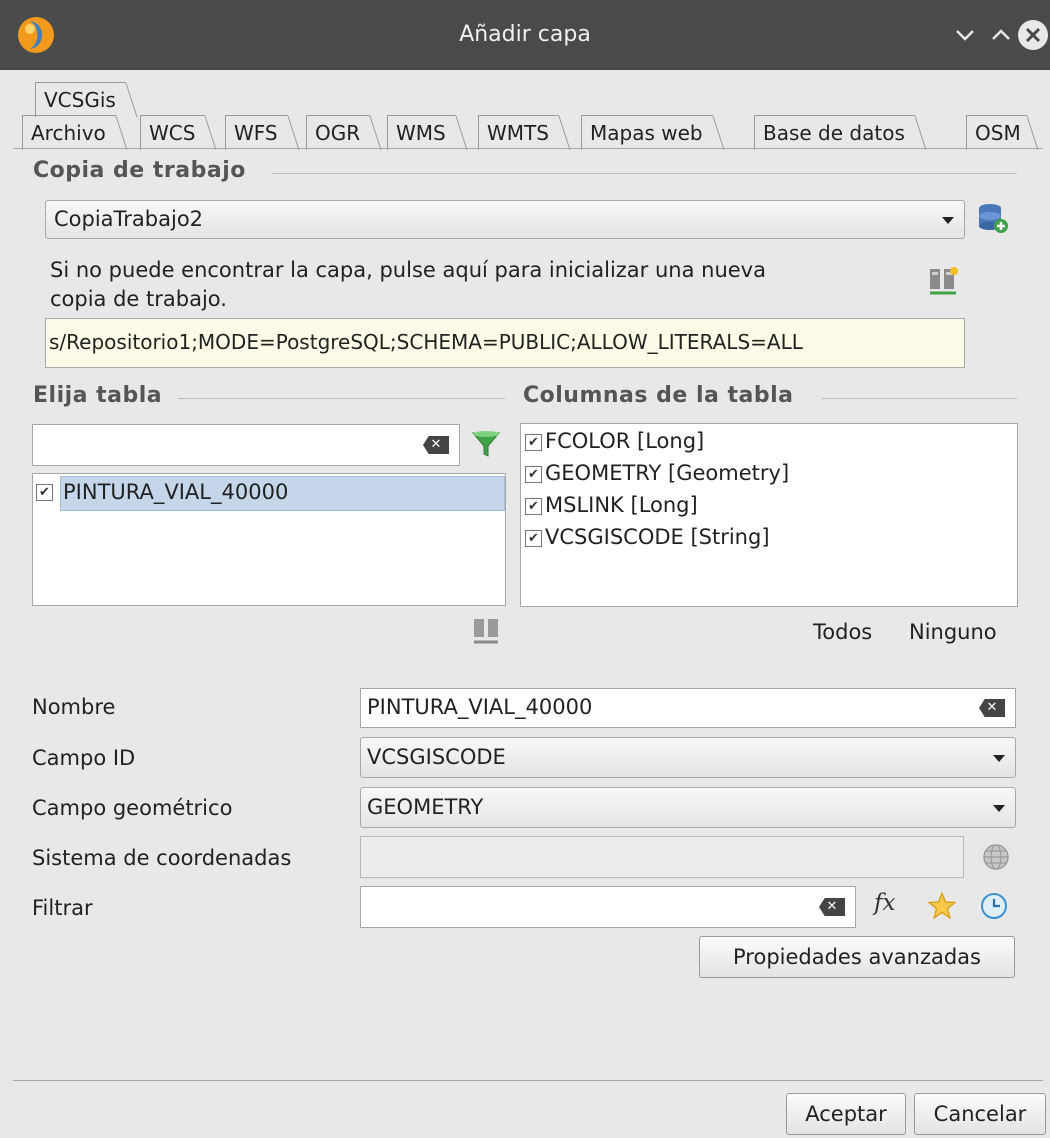 Image resolution: width=1050 pixels, height=1138 pixels. What do you see at coordinates (129, 219) in the screenshot?
I see `working-copy-select-value: CopiaTrabajo2` at bounding box center [129, 219].